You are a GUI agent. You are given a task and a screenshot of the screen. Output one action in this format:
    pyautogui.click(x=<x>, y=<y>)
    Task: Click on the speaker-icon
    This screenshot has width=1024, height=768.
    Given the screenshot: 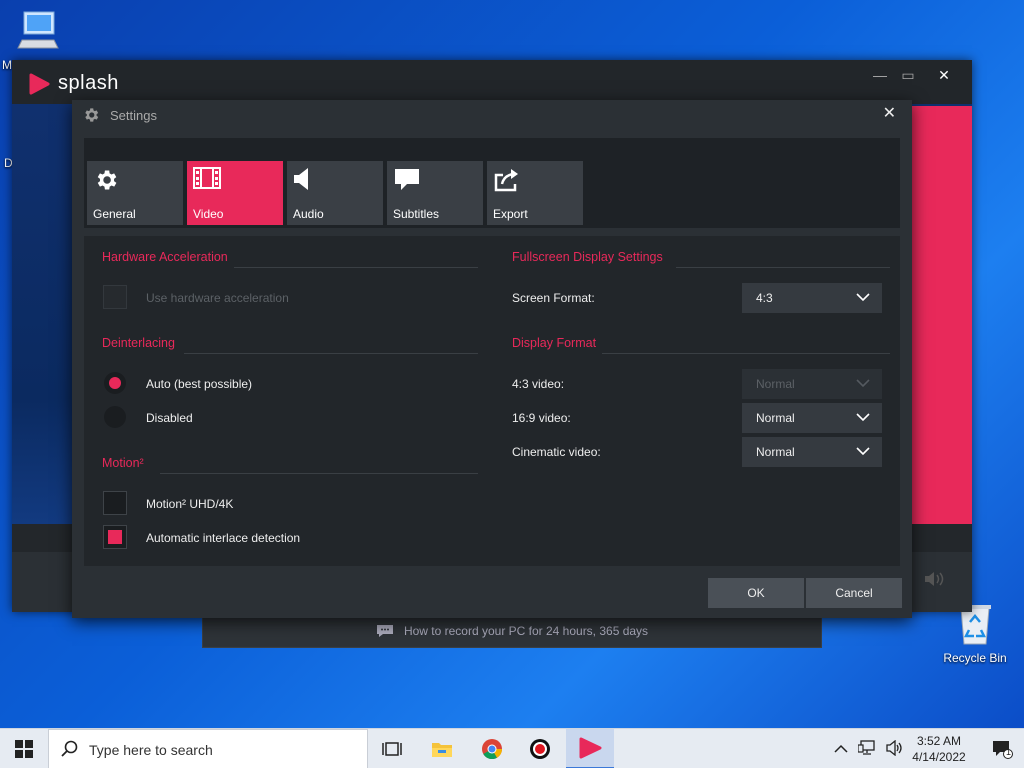 What is the action you would take?
    pyautogui.click(x=301, y=179)
    